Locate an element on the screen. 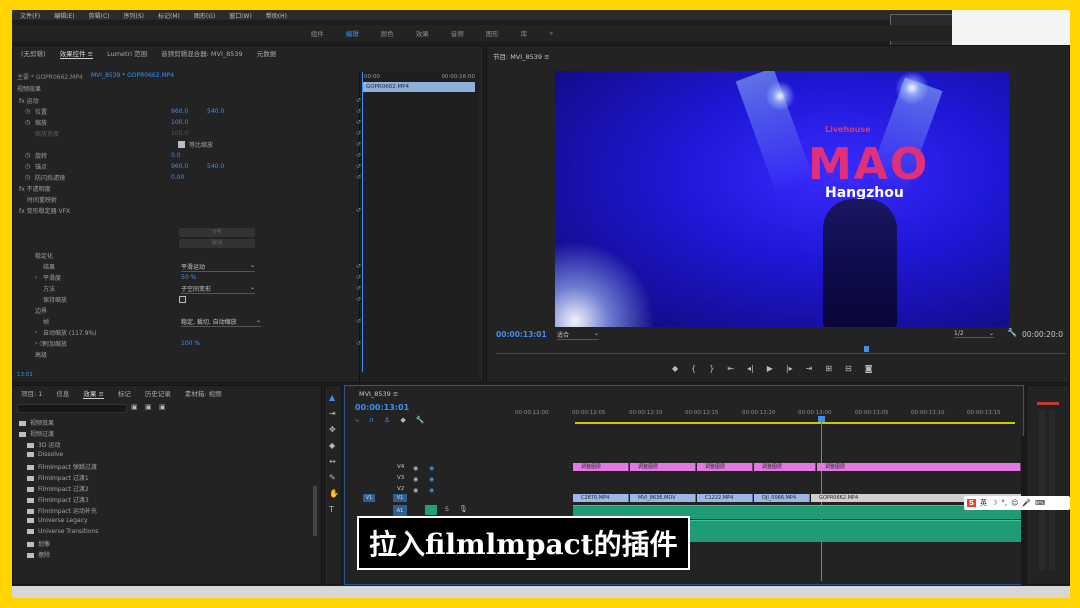 The height and width of the screenshot is (608, 1080). menu-marker: 标记(M) is located at coordinates (169, 15).